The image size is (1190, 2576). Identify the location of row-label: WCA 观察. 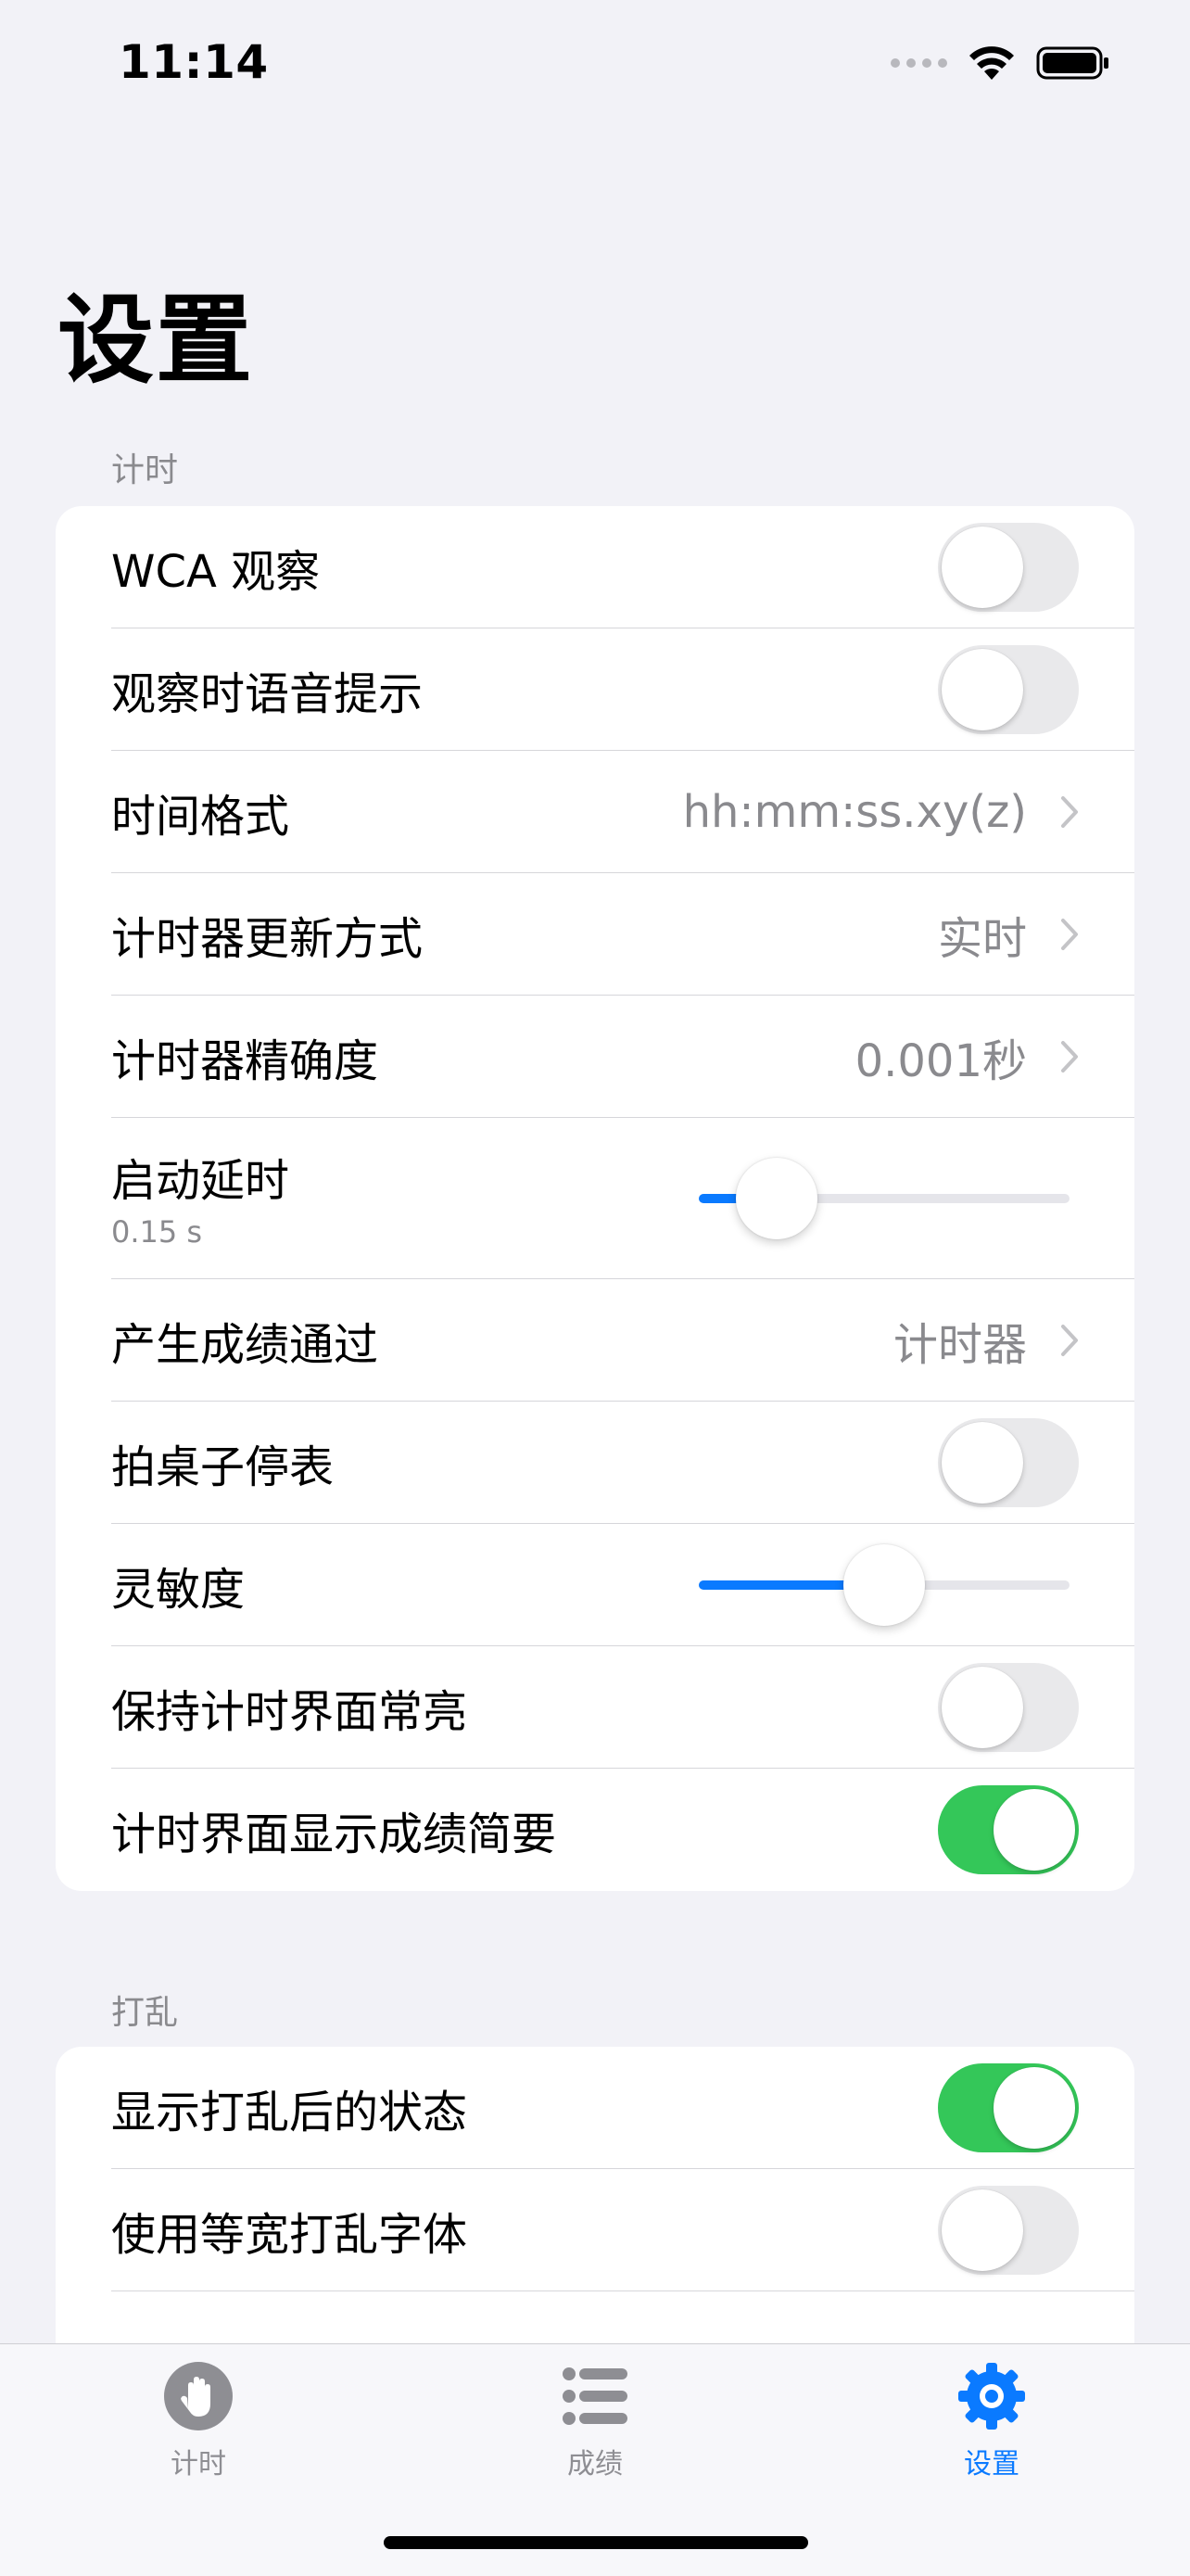
(216, 572).